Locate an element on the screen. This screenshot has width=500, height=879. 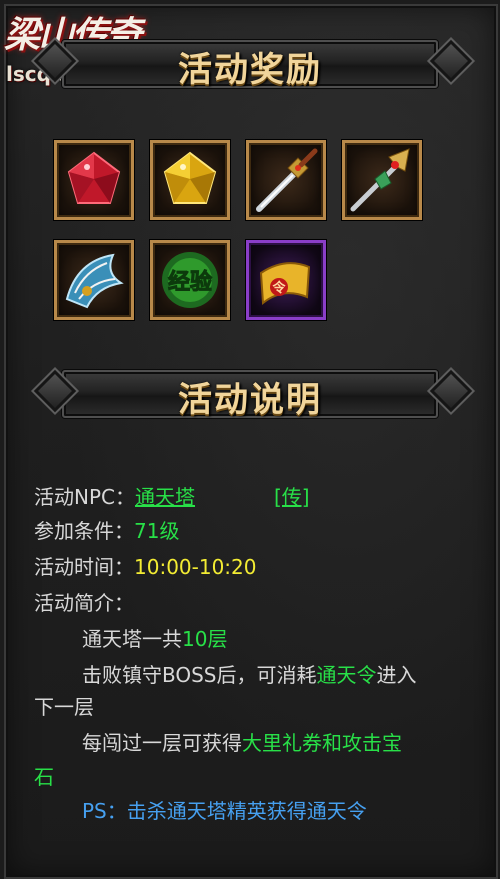
sword-icon is located at coordinates (287, 180).